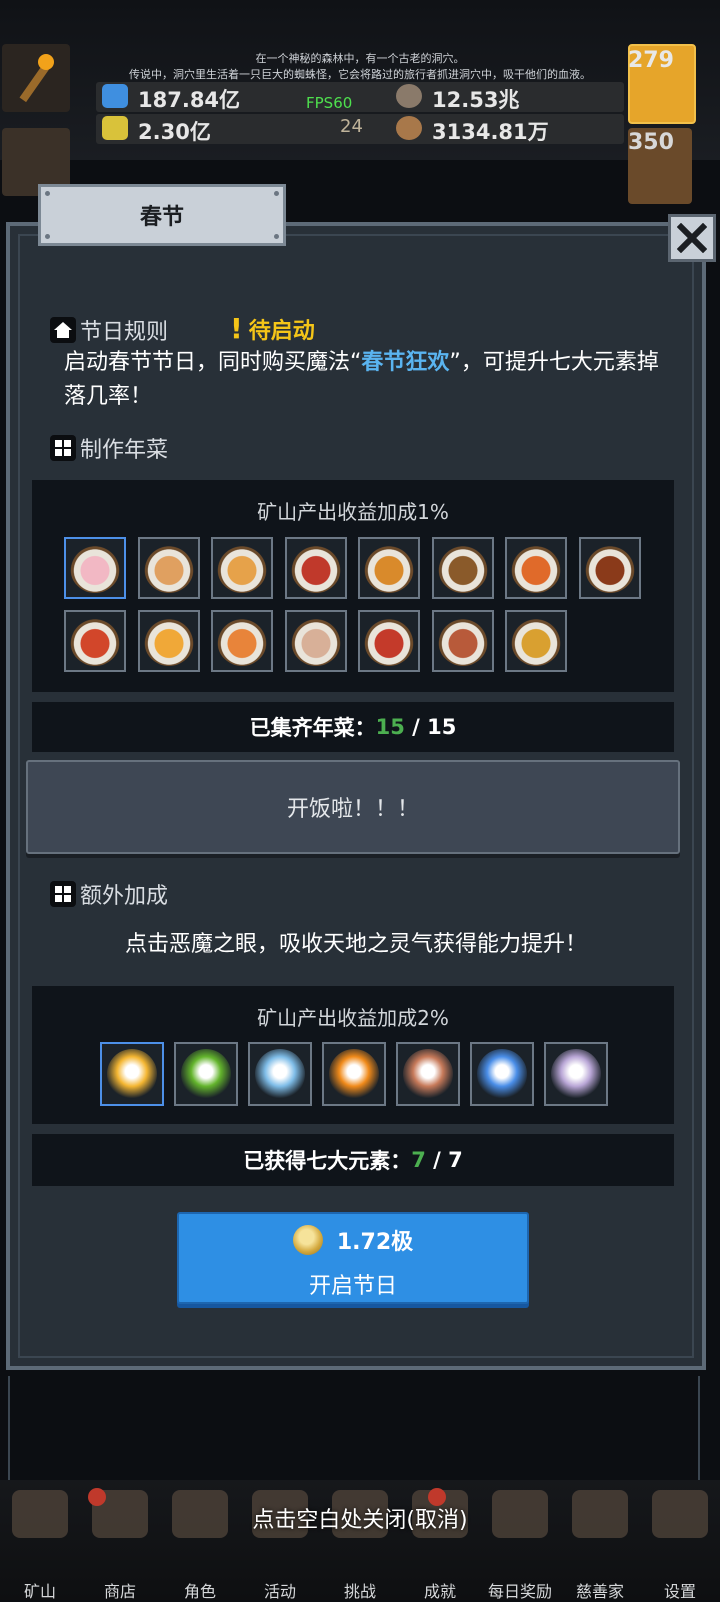 This screenshot has width=720, height=1602. Describe the element at coordinates (437, 1160) in the screenshot. I see `elements-progress-sep: /` at that location.